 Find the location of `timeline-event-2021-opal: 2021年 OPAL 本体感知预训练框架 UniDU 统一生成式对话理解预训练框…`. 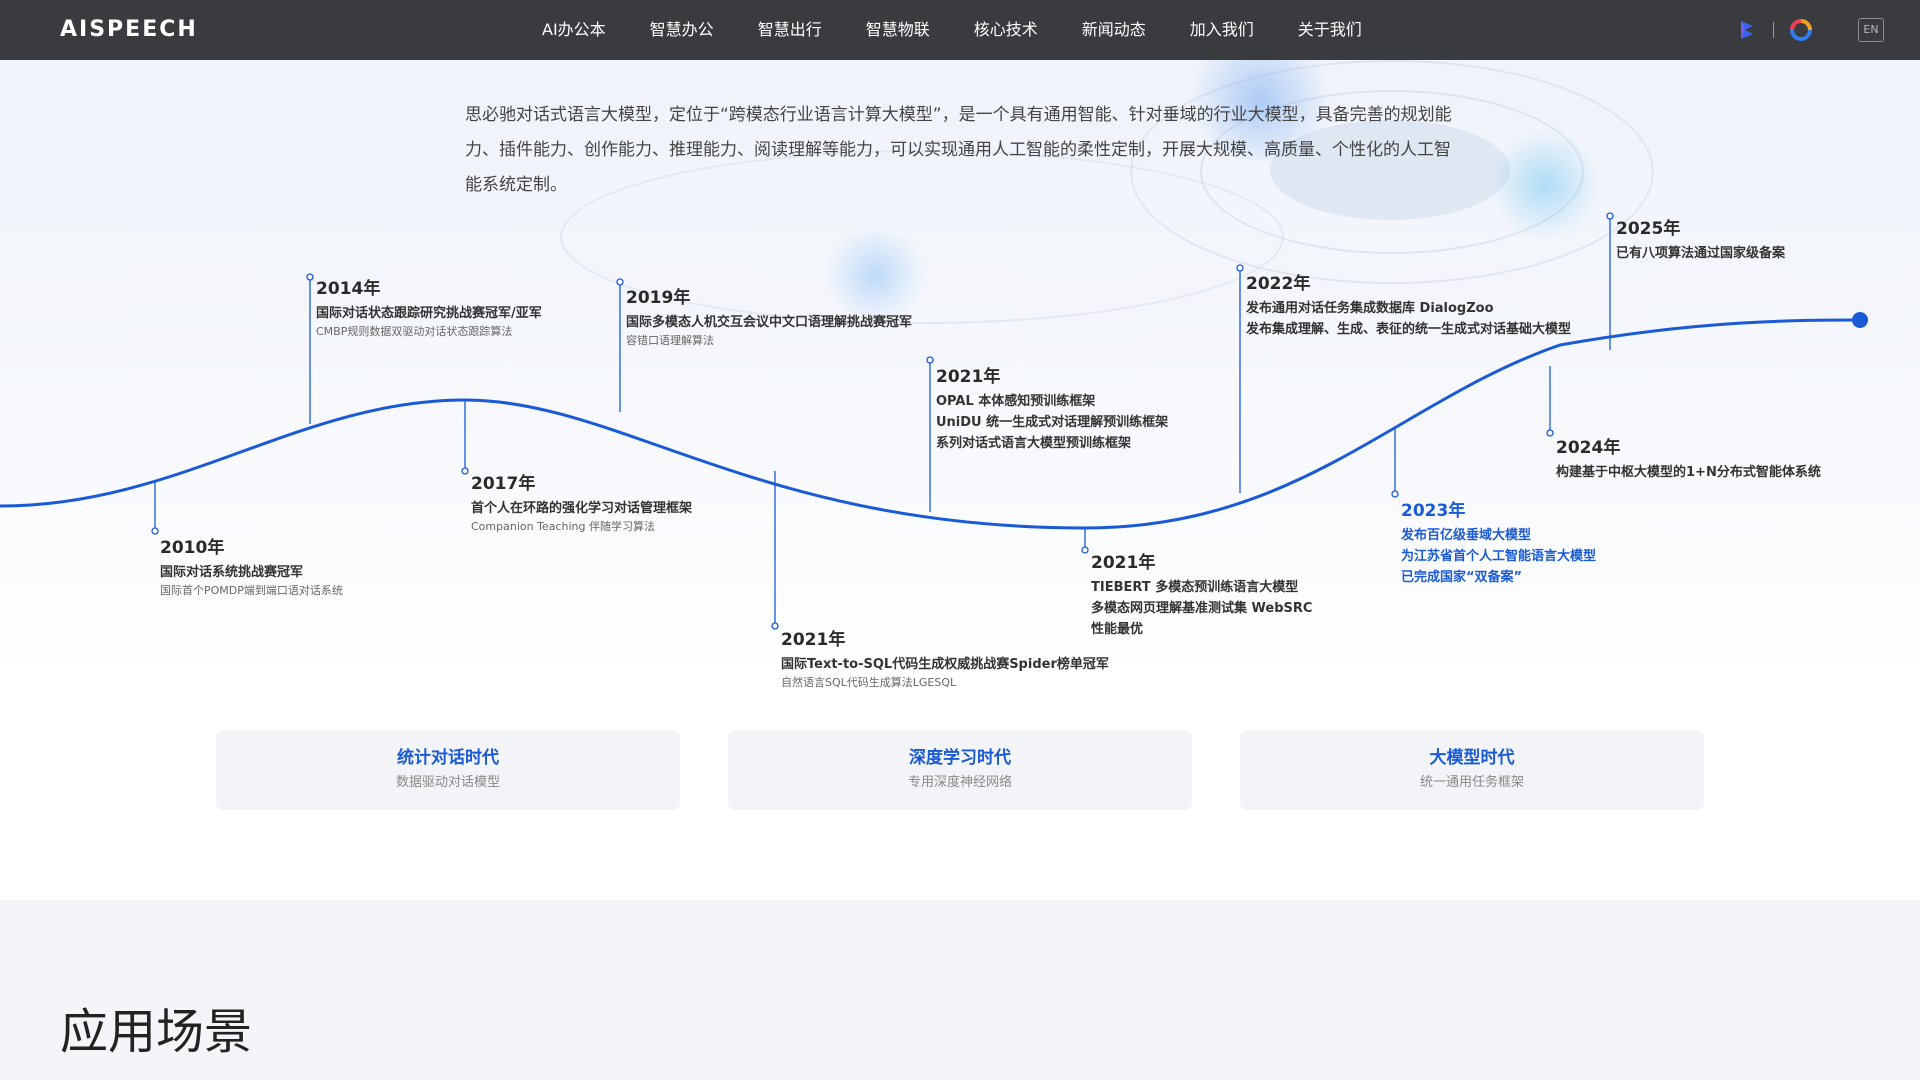

timeline-event-2021-opal: 2021年 OPAL 本体感知预训练框架 UniDU 统一生成式对话理解预训练框… is located at coordinates (1052, 409).